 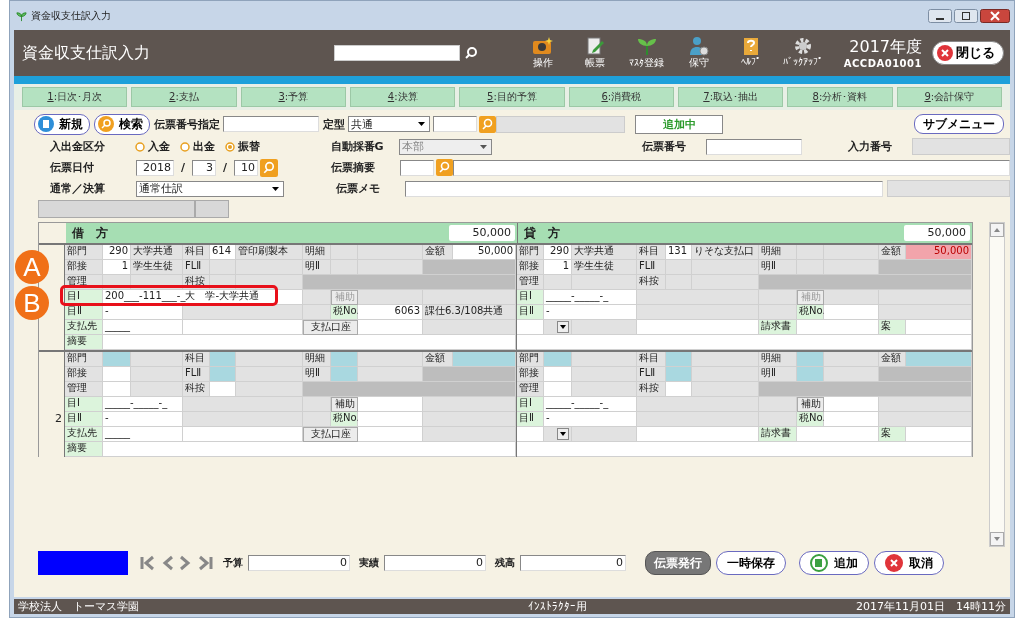 I want to click on first-page-icon, so click(x=148, y=563).